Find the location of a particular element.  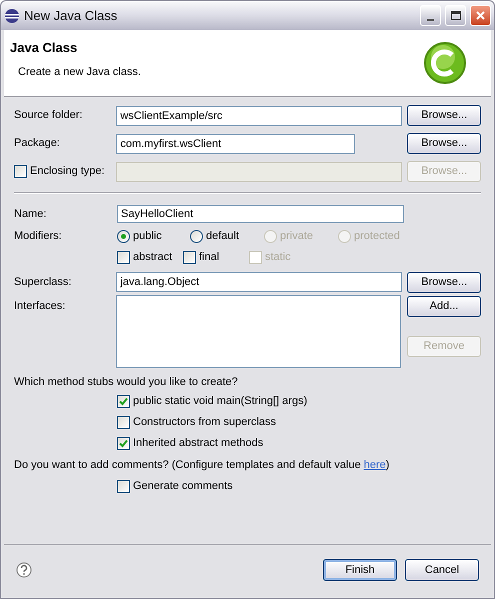

checkbox-label: final is located at coordinates (209, 257).